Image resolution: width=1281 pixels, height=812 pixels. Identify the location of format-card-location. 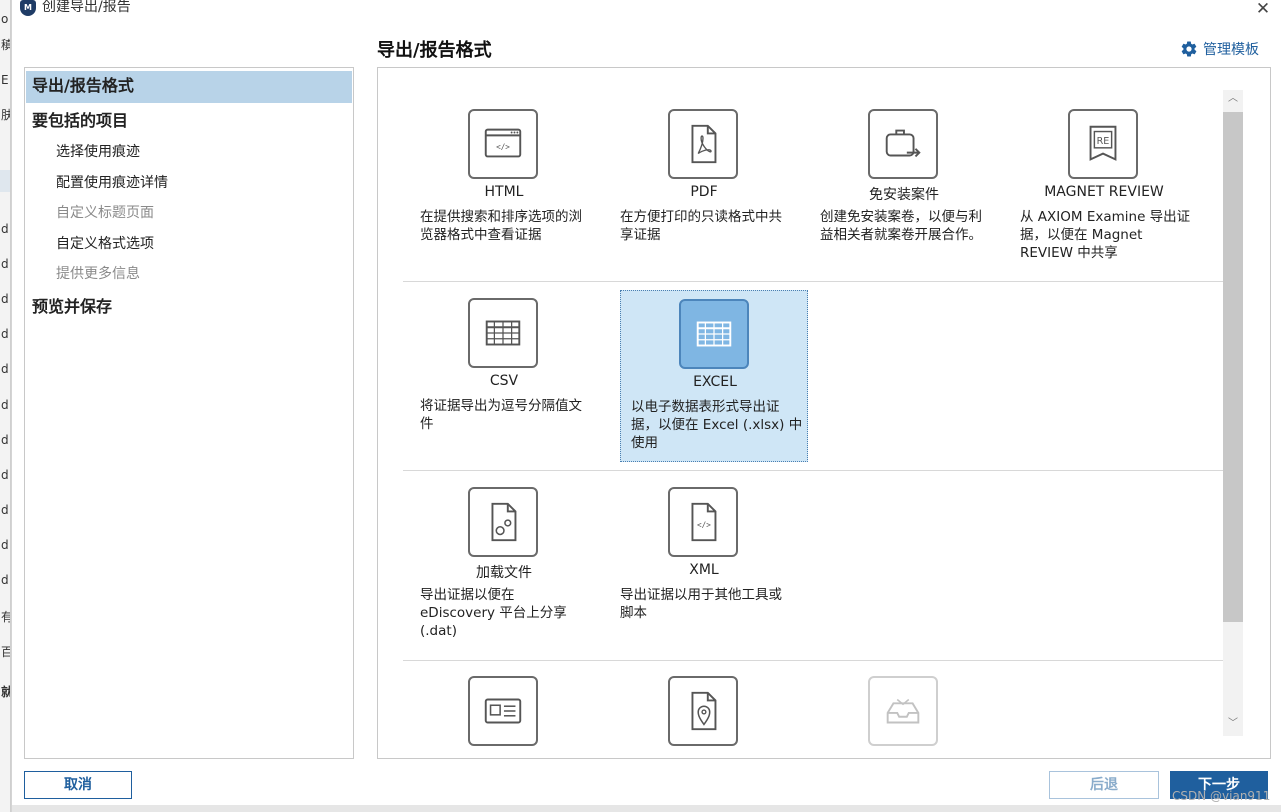
(704, 713).